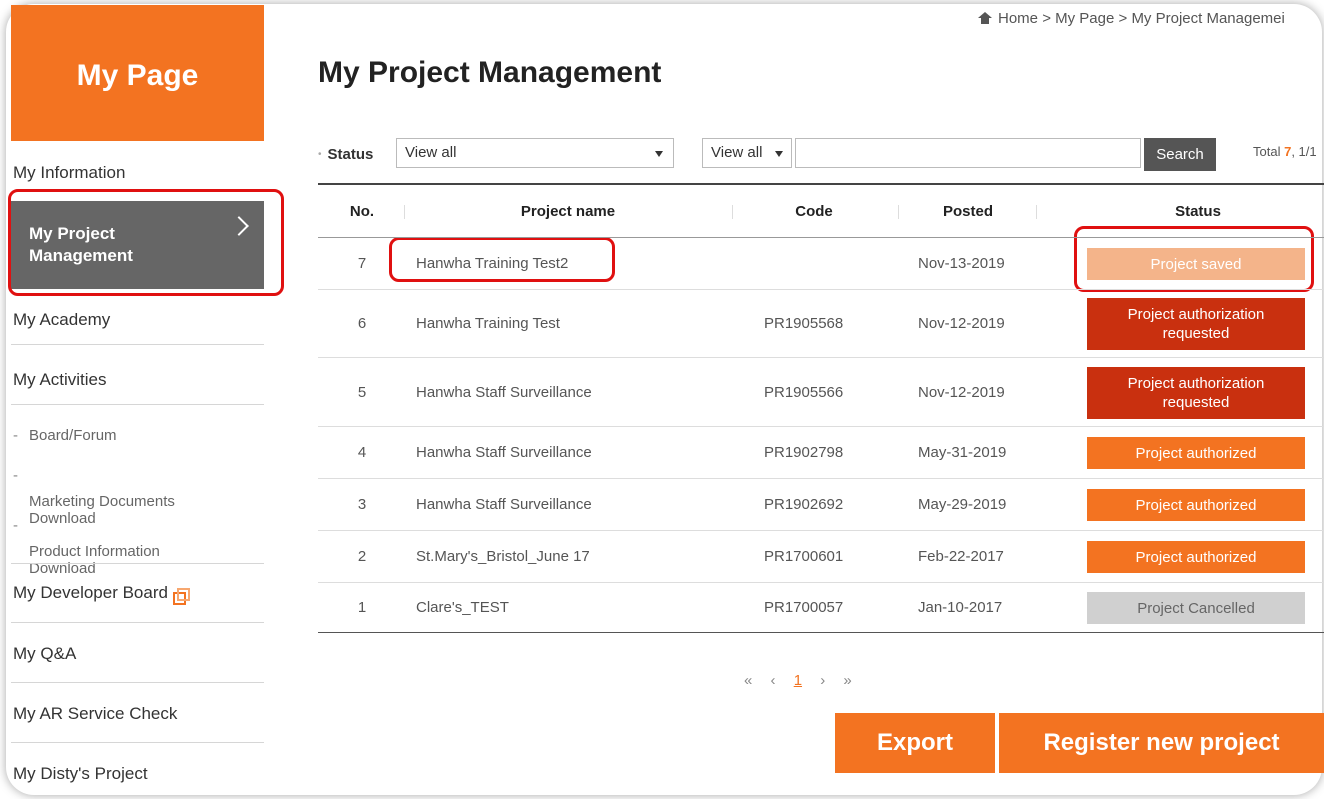  What do you see at coordinates (503, 556) in the screenshot?
I see `cell-project-name: St.Mary's_Bristol_June 17` at bounding box center [503, 556].